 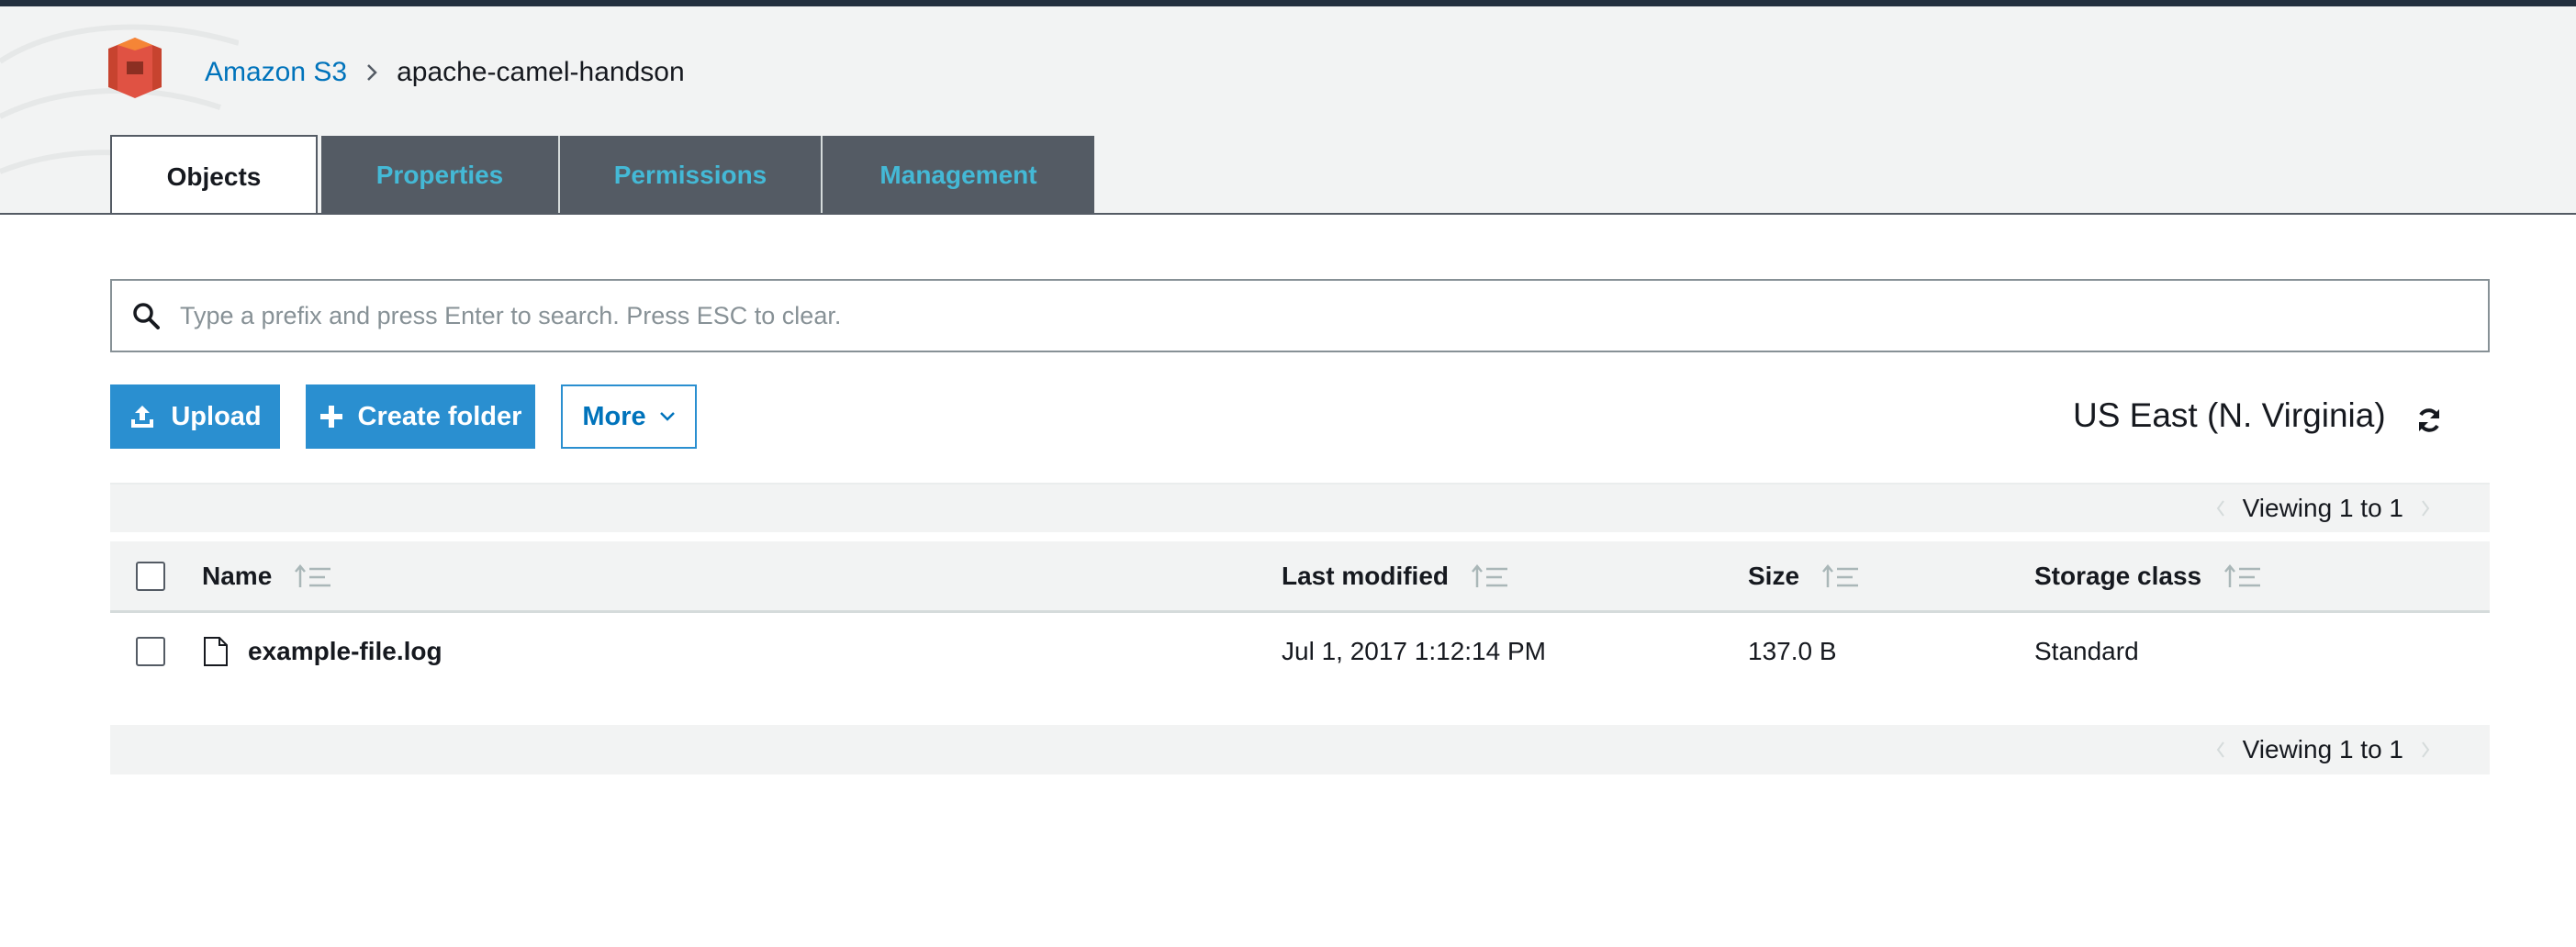 I want to click on pagination-bottom: Viewing 1 to 1, so click(x=1300, y=749).